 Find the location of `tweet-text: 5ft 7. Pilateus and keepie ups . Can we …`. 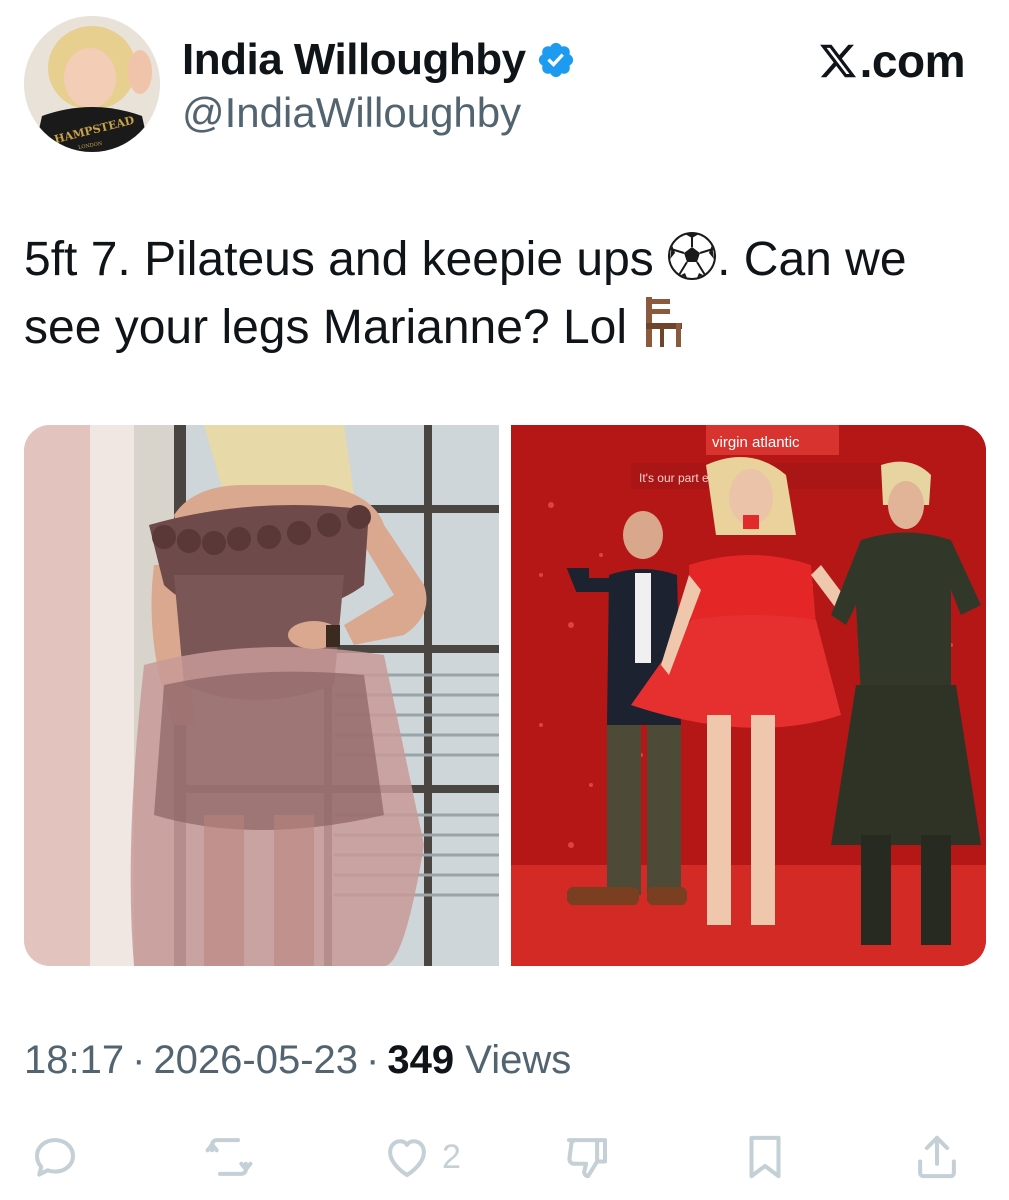

tweet-text: 5ft 7. Pilateus and keepie ups . Can we … is located at coordinates (499, 294).